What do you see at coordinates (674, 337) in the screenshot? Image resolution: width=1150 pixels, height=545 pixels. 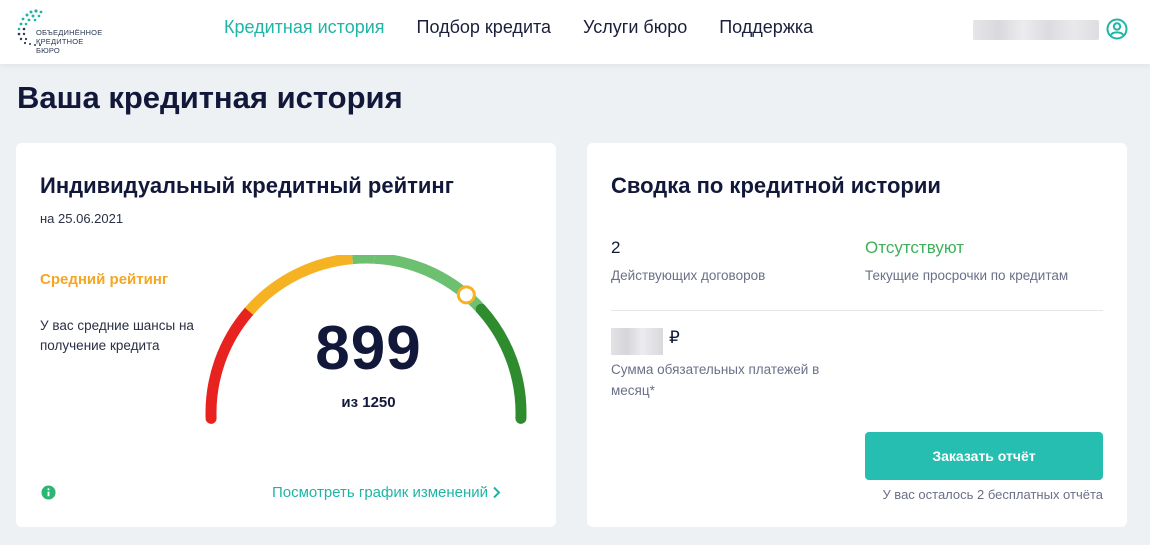 I see `currency-symbol: ₽` at bounding box center [674, 337].